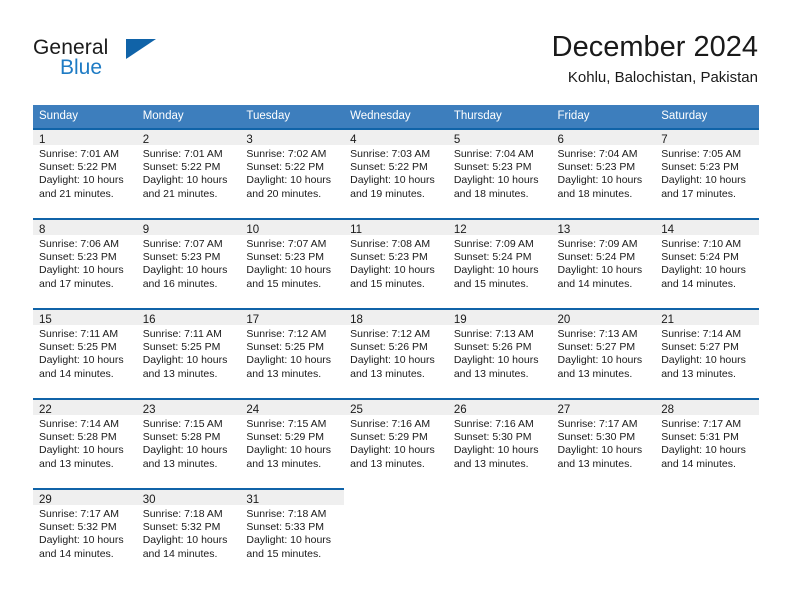  Describe the element at coordinates (700, 437) in the screenshot. I see `sunset-text: Sunset: 5:31 PM` at that location.